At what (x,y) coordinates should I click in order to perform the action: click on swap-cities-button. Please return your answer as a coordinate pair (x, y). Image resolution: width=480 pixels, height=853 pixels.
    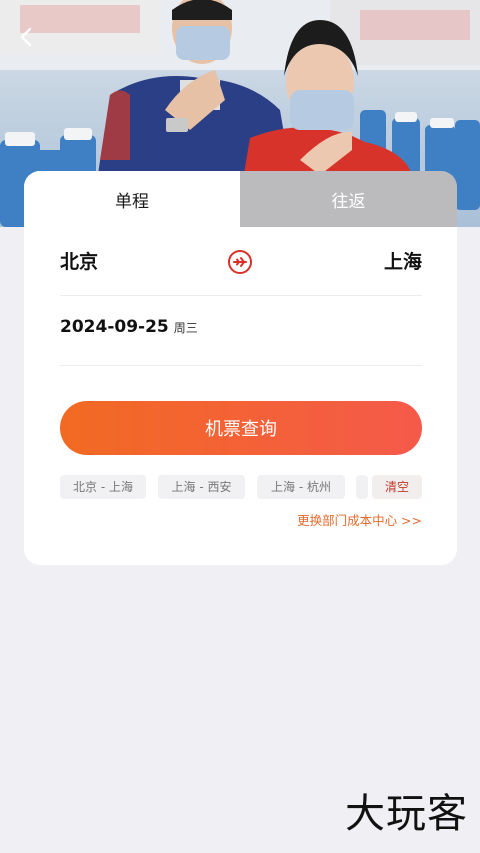
    Looking at the image, I should click on (240, 262).